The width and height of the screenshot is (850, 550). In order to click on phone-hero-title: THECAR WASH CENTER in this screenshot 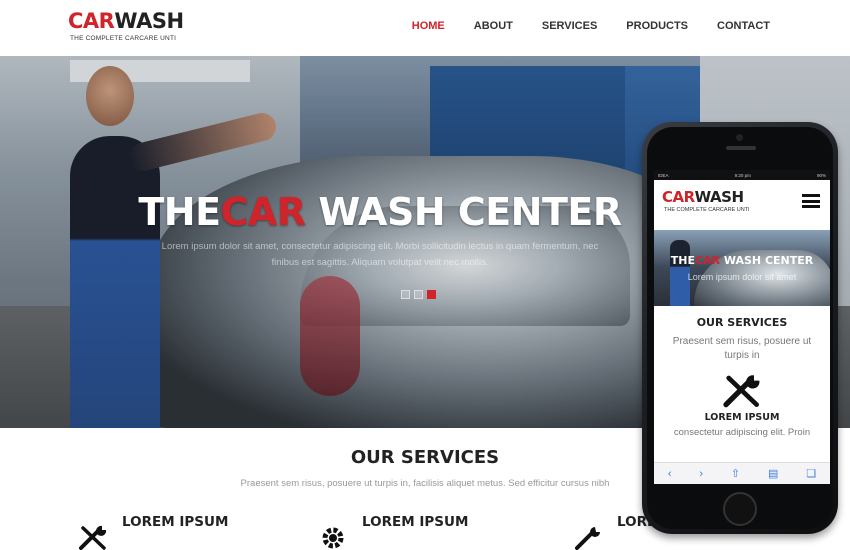, I will do `click(742, 260)`.